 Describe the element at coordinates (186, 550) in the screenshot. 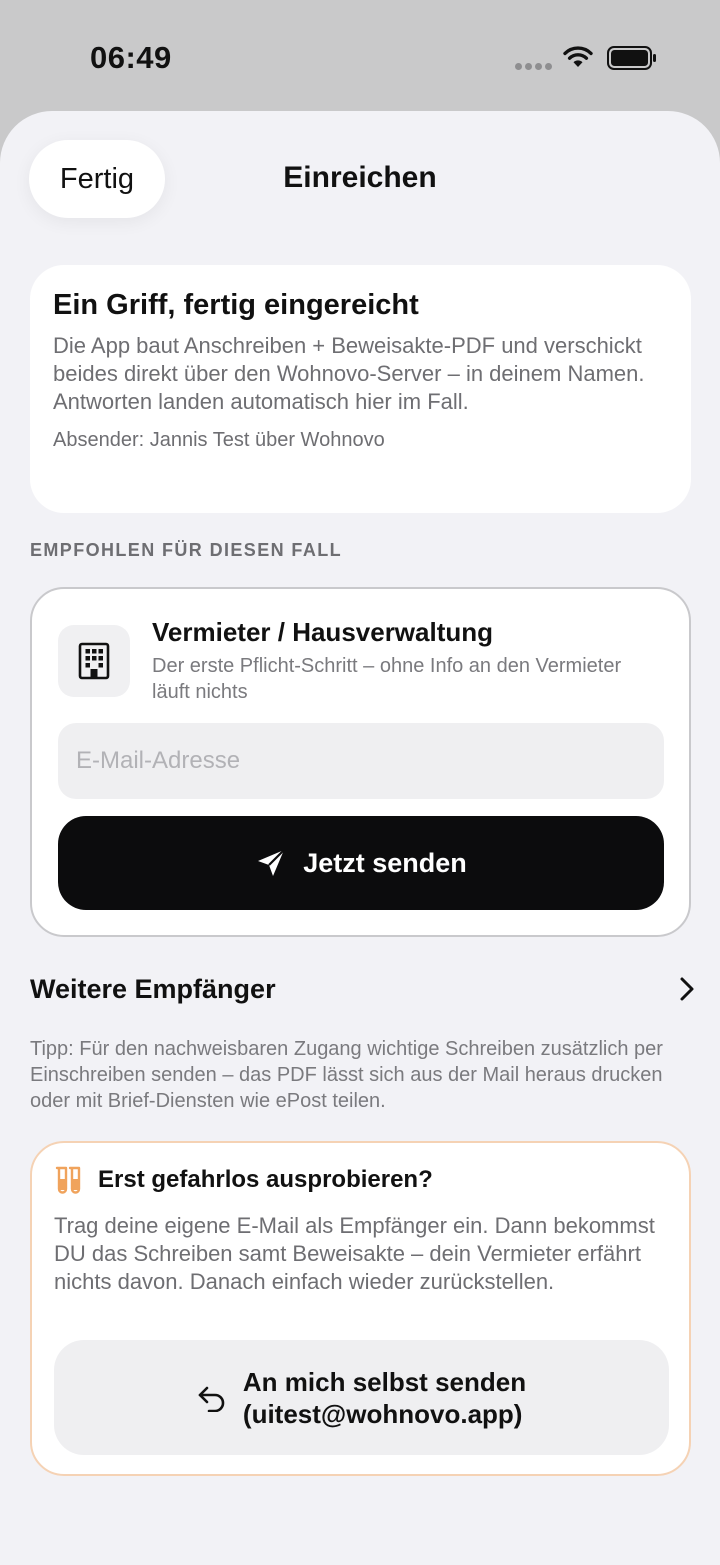

I see `section-label-recommended: EMPFOHLEN FÜR DIESEN FALL` at that location.